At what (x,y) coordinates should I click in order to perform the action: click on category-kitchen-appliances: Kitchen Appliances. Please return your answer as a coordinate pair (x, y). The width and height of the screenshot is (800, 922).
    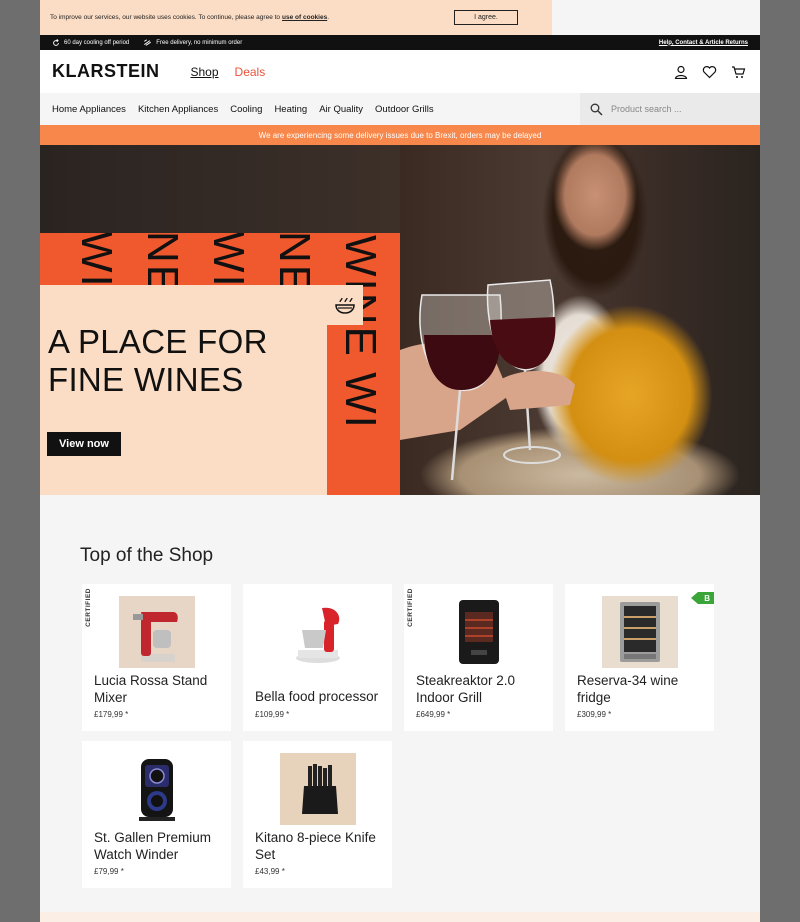
    Looking at the image, I should click on (178, 109).